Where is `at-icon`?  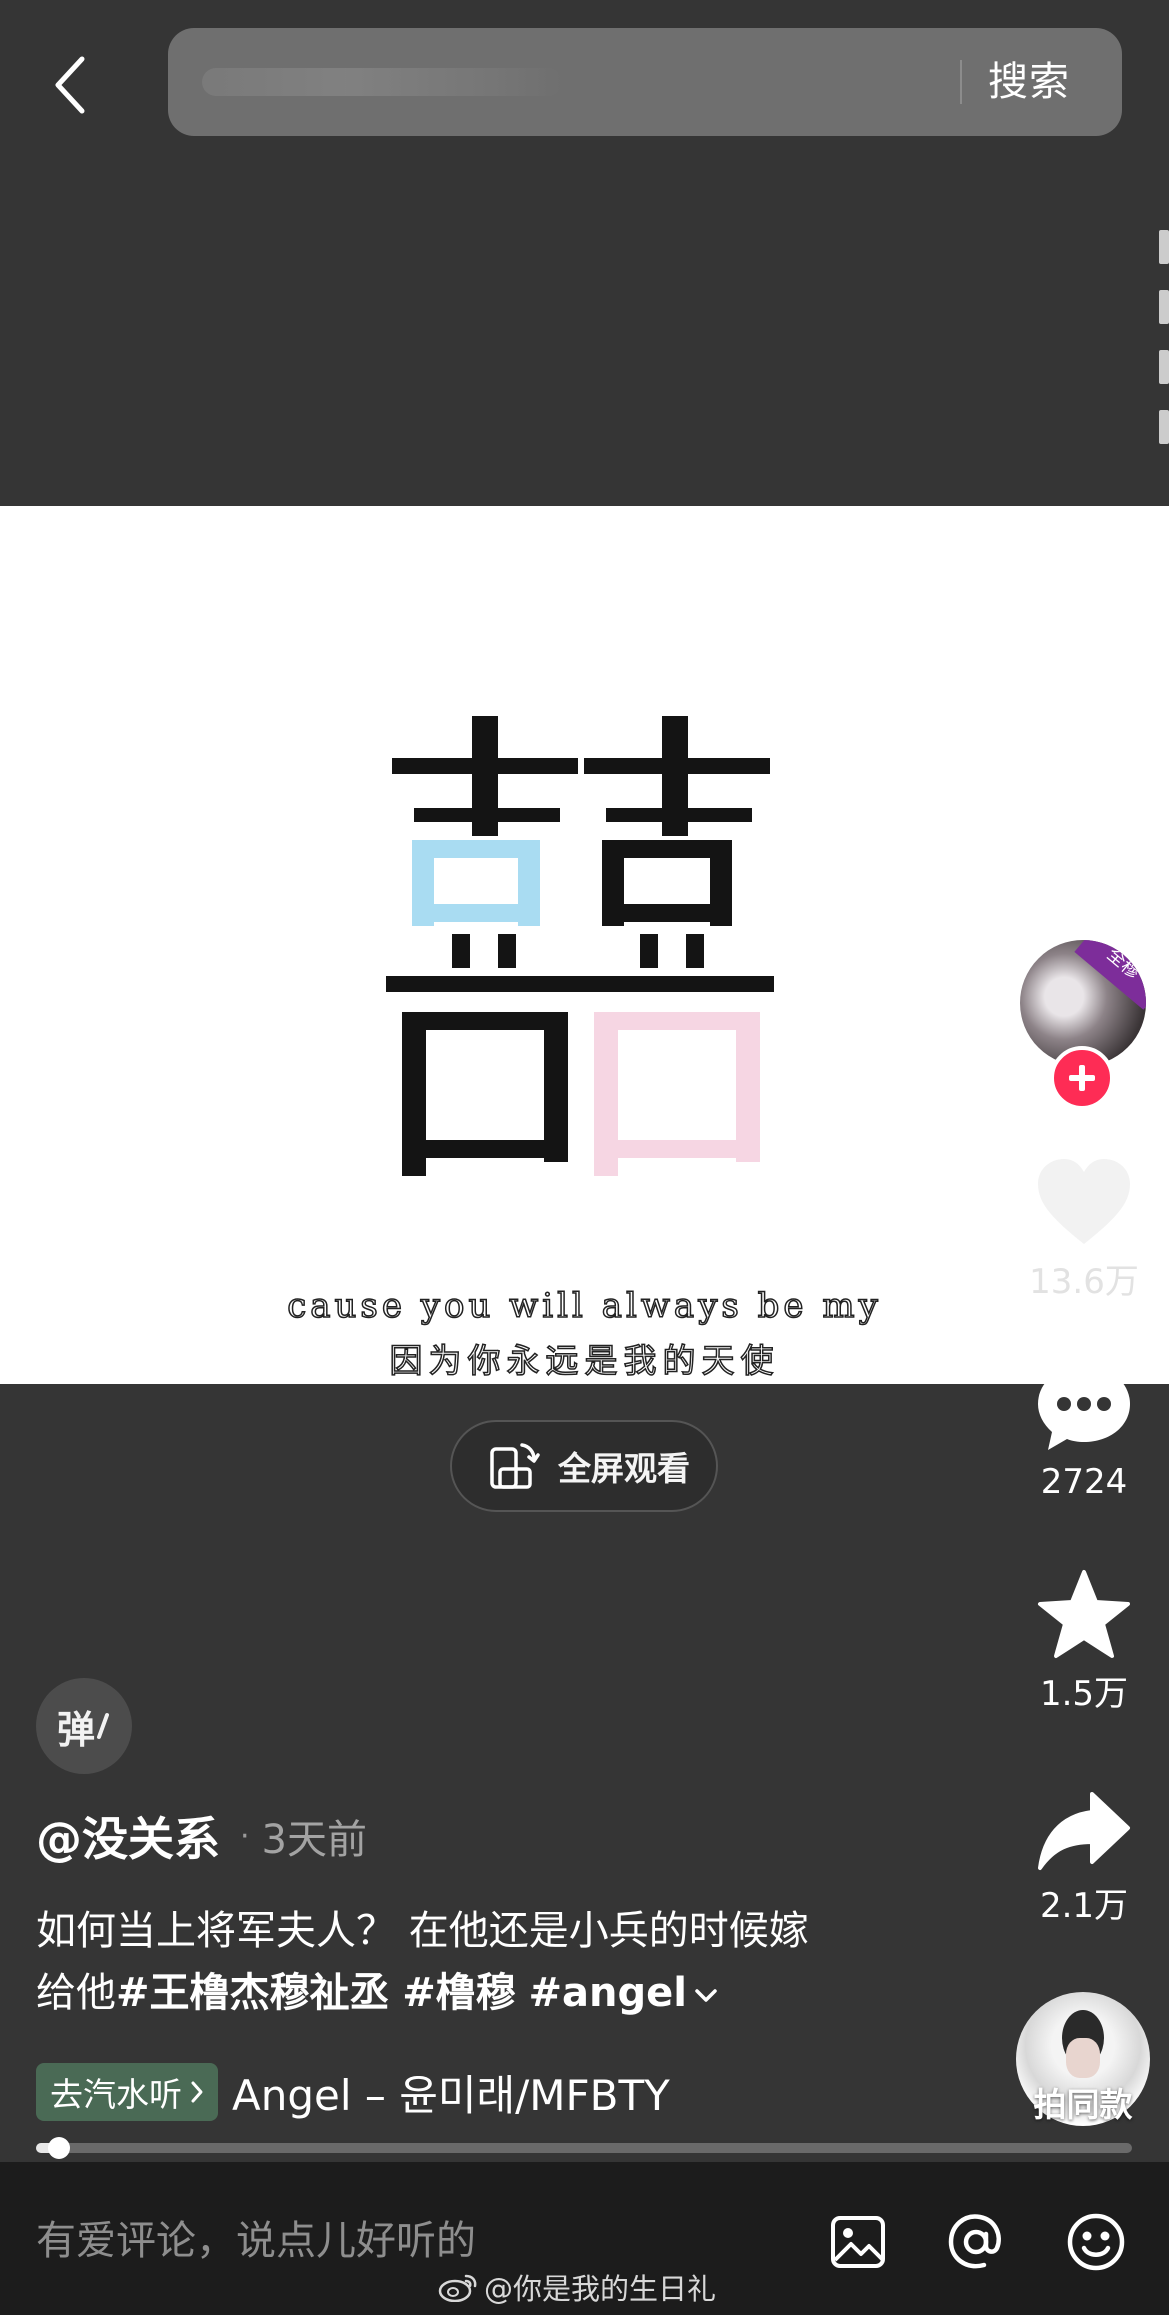
at-icon is located at coordinates (974, 2241).